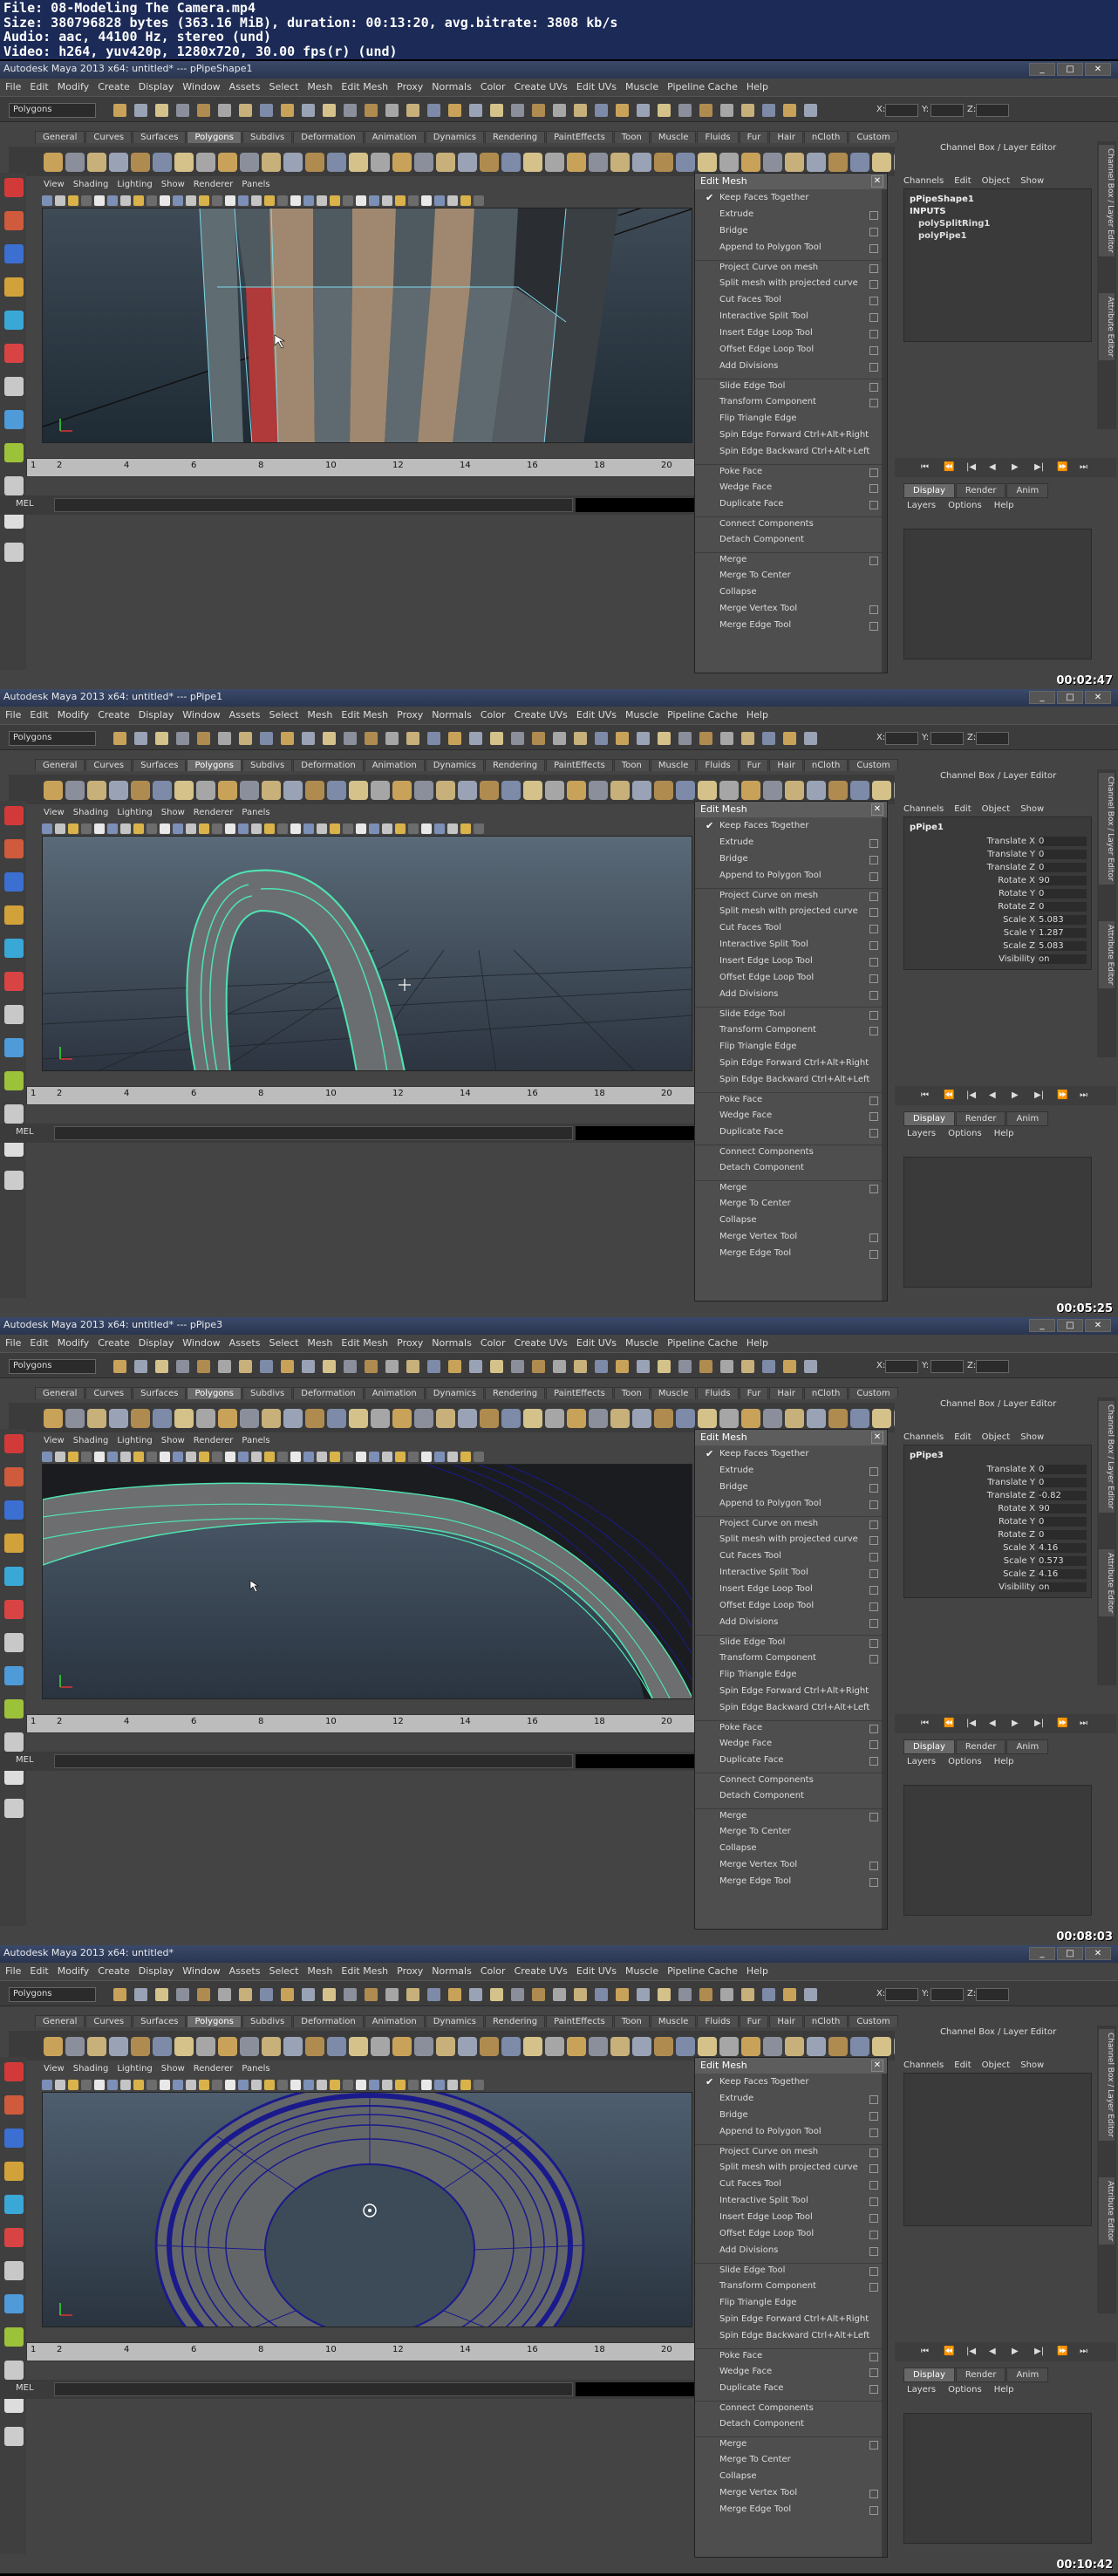 The height and width of the screenshot is (2576, 1118). Describe the element at coordinates (791, 2083) in the screenshot. I see `menu-item: ✔ Keep Faces Together` at that location.